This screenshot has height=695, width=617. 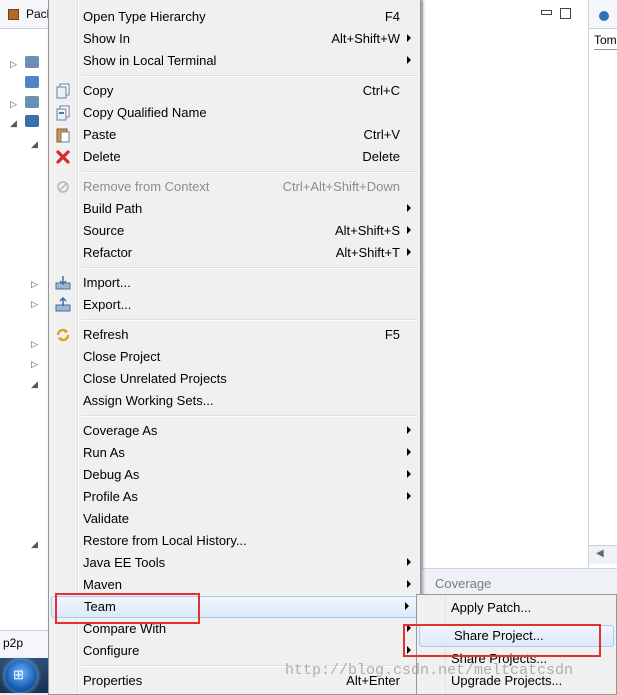 I want to click on delete-icon, so click(x=63, y=157).